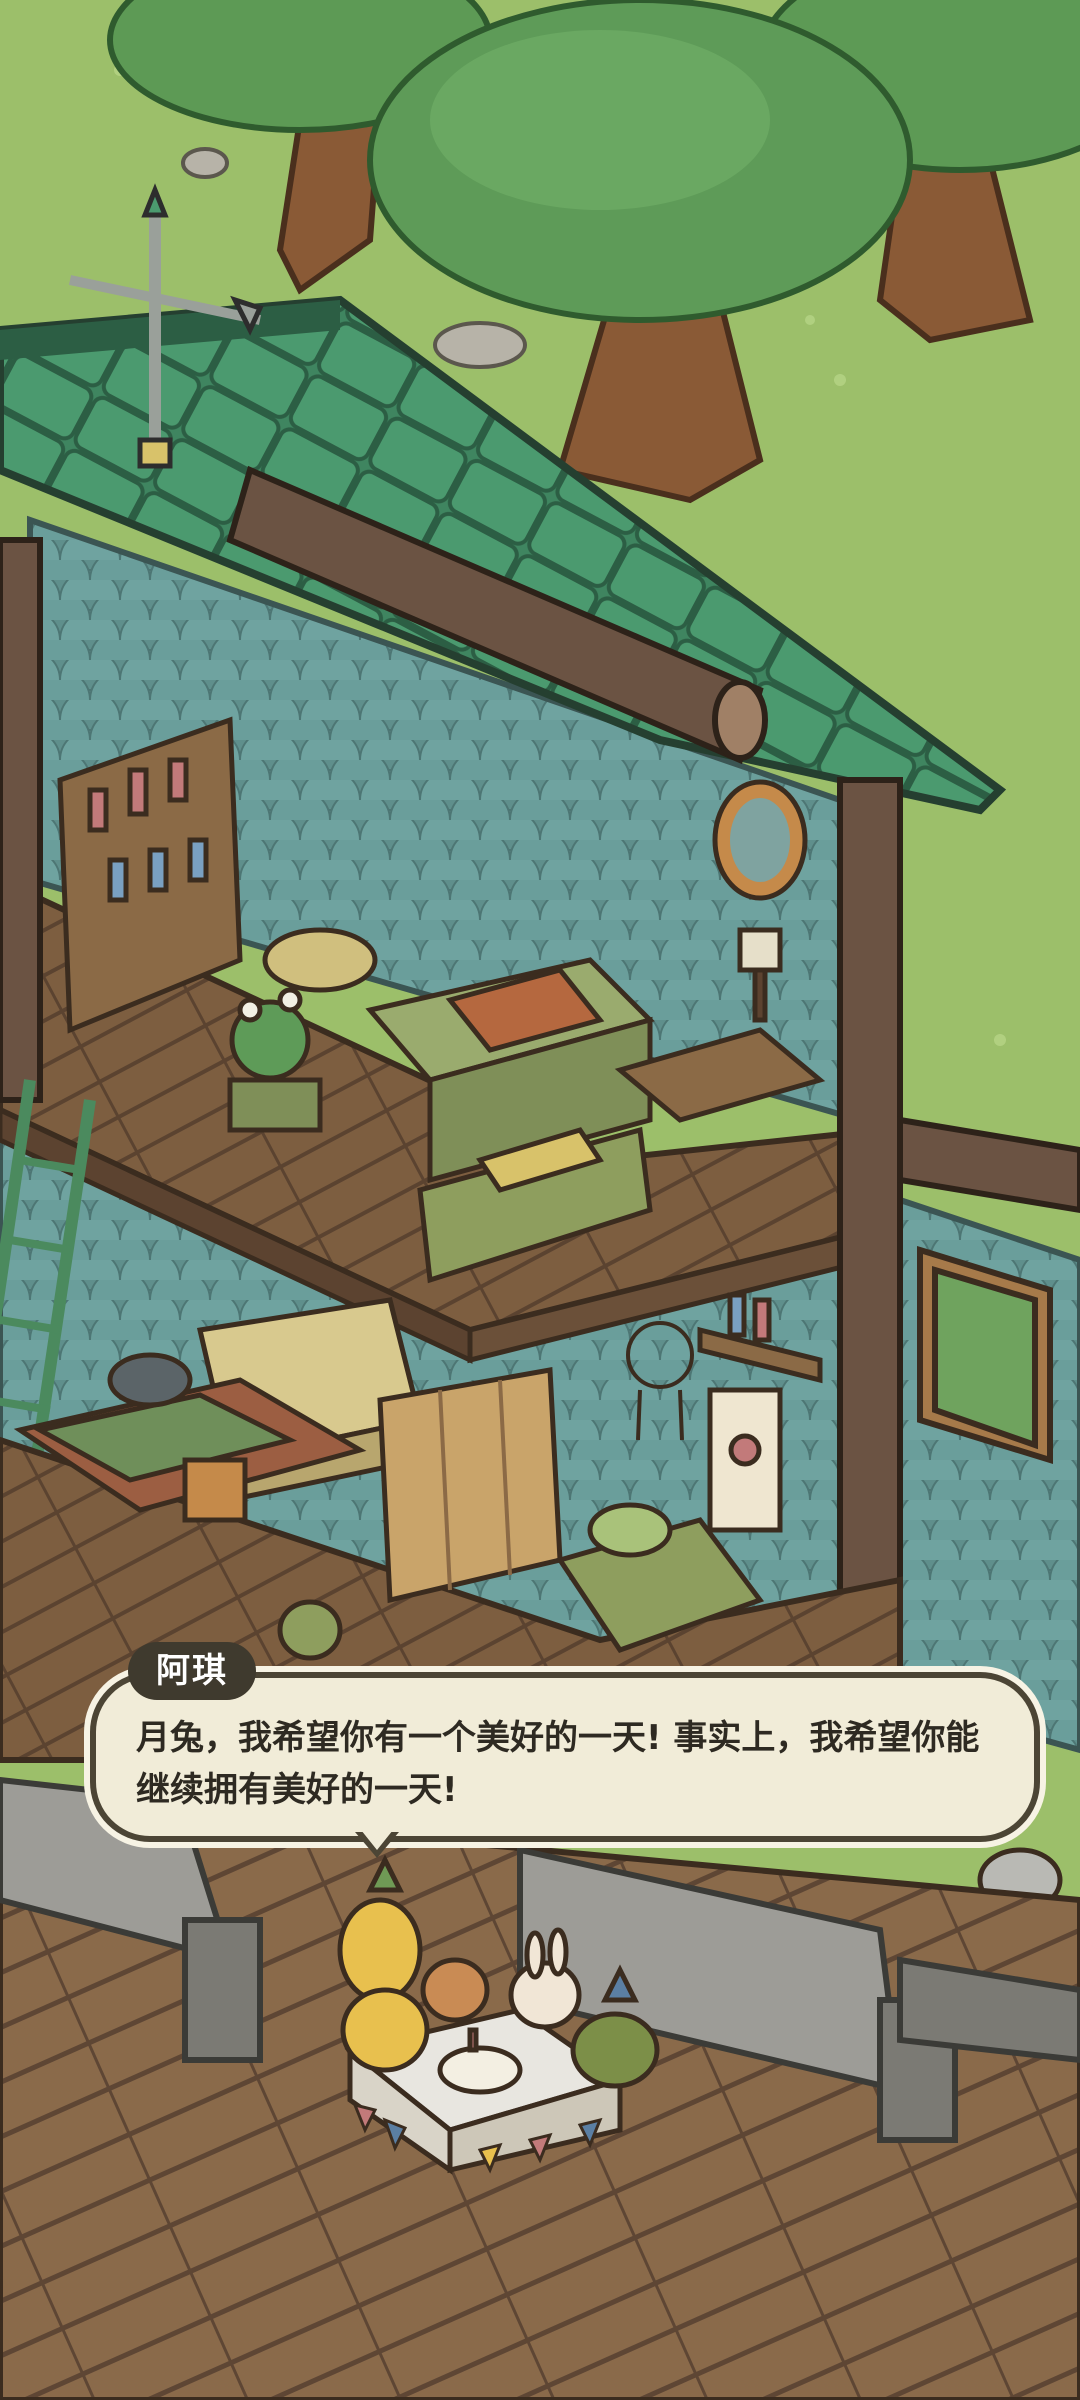 Image resolution: width=1080 pixels, height=2400 pixels. Describe the element at coordinates (192, 1671) in the screenshot. I see `speaker-name: 阿琪` at that location.